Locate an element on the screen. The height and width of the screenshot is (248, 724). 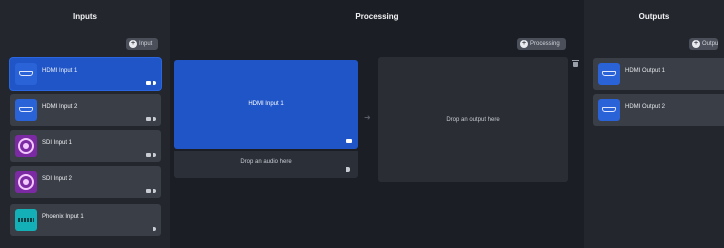
add-processing-label: Processing is located at coordinates (545, 44).